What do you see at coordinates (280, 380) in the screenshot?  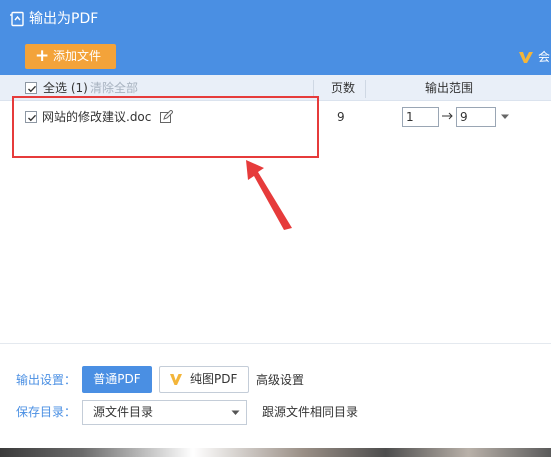 I see `advanced-settings-link: 高级设置` at bounding box center [280, 380].